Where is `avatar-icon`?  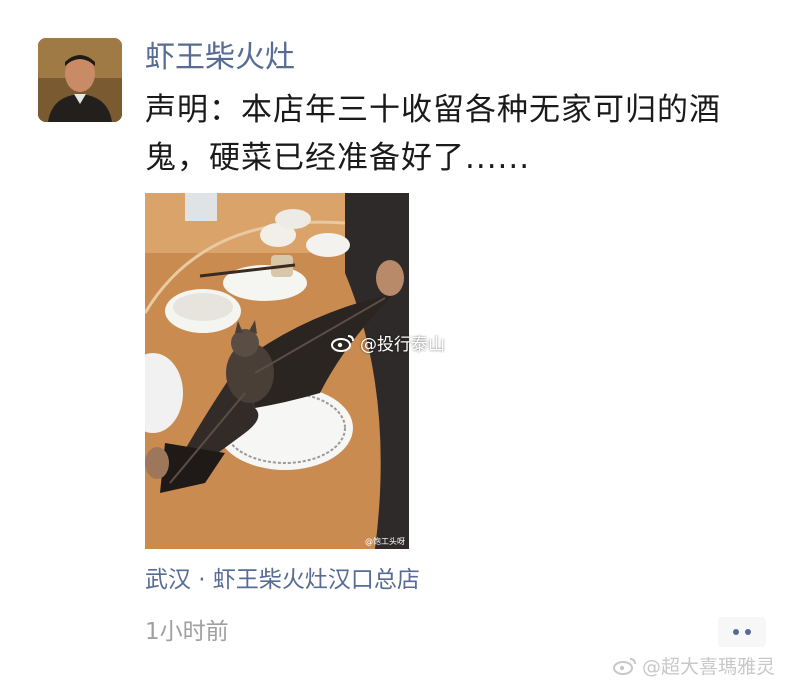
avatar-icon is located at coordinates (80, 80).